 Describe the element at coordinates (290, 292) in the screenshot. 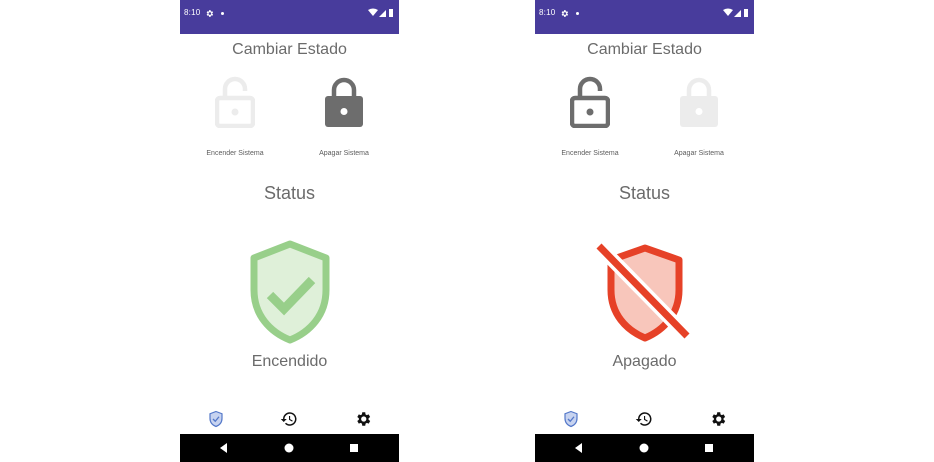

I see `shield-check-icon` at that location.